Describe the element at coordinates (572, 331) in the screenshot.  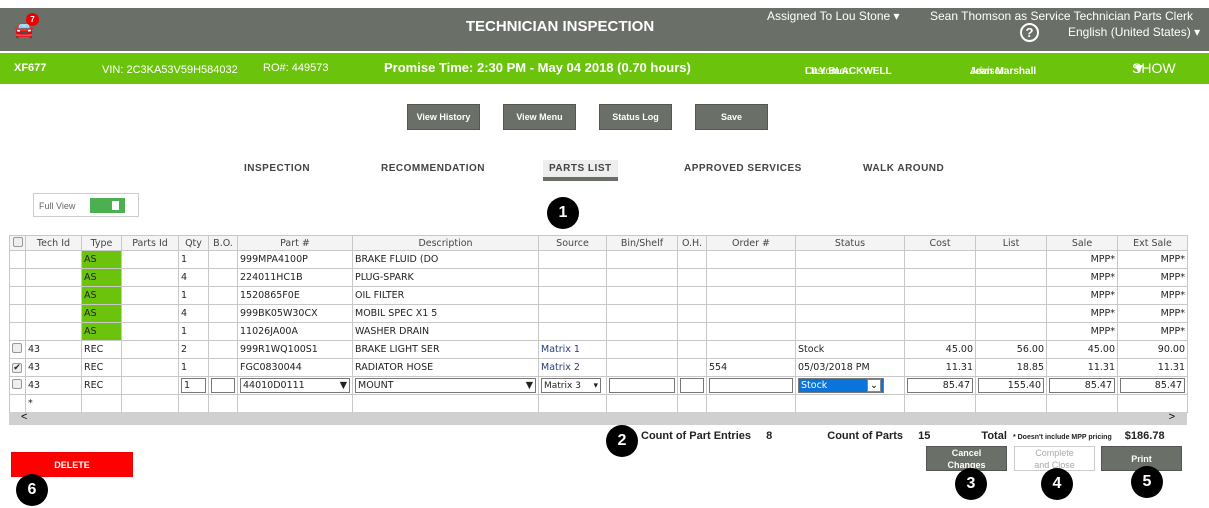
I see `cell-source` at that location.